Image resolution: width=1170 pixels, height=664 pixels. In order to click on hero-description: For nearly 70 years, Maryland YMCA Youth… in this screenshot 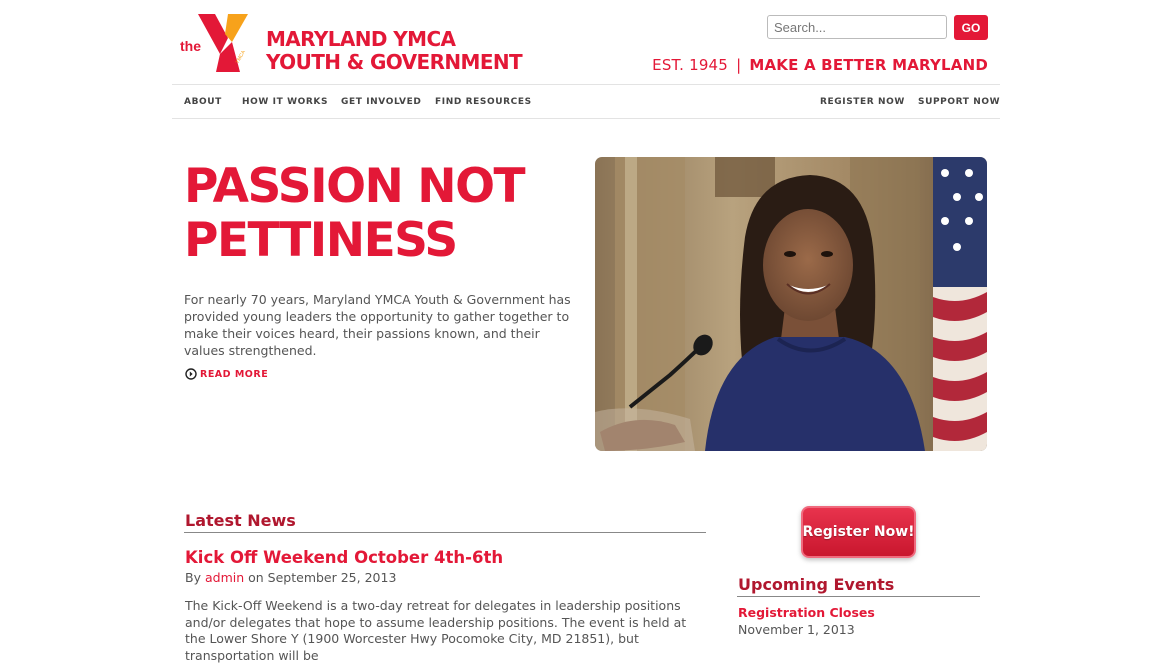, I will do `click(377, 325)`.